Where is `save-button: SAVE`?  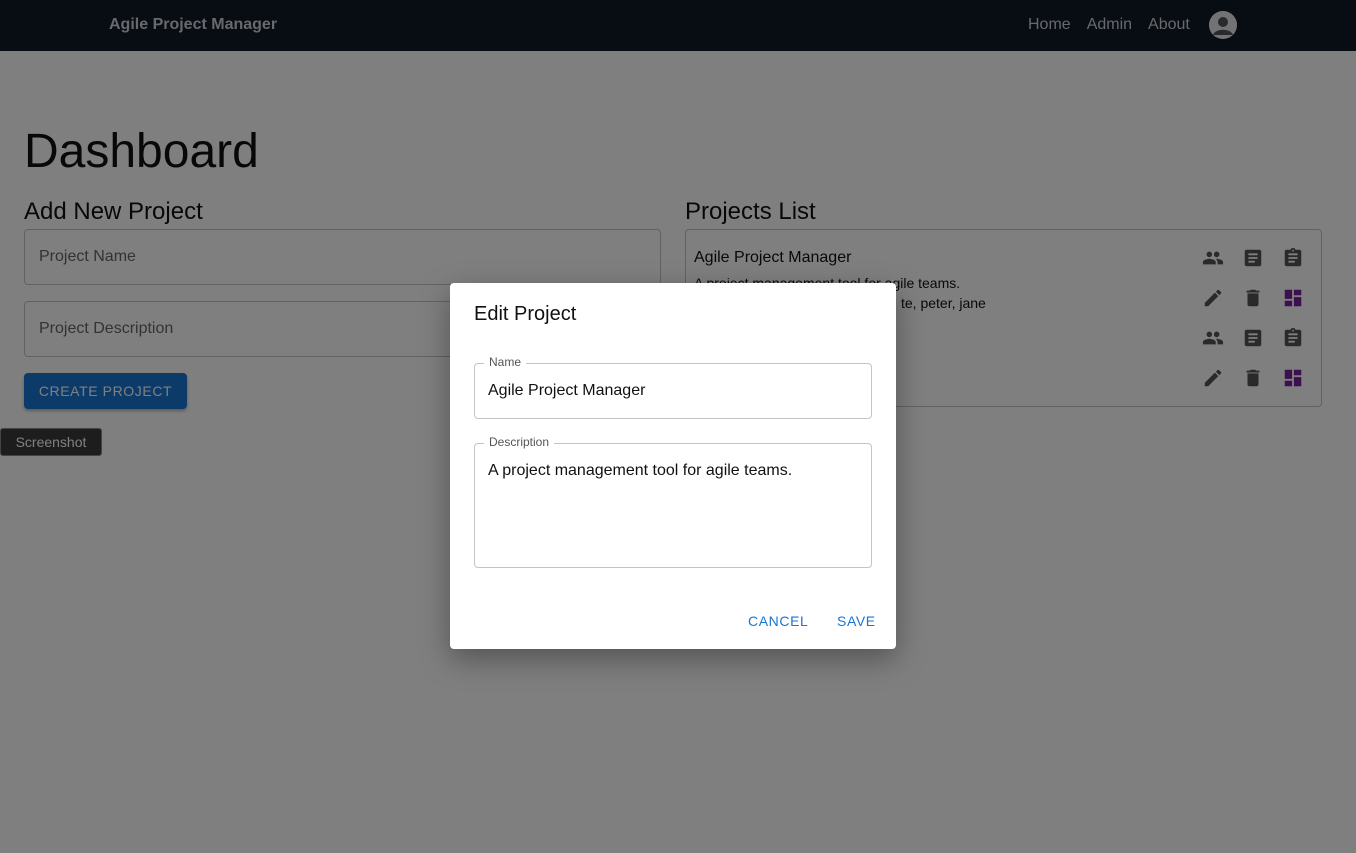 save-button: SAVE is located at coordinates (856, 621).